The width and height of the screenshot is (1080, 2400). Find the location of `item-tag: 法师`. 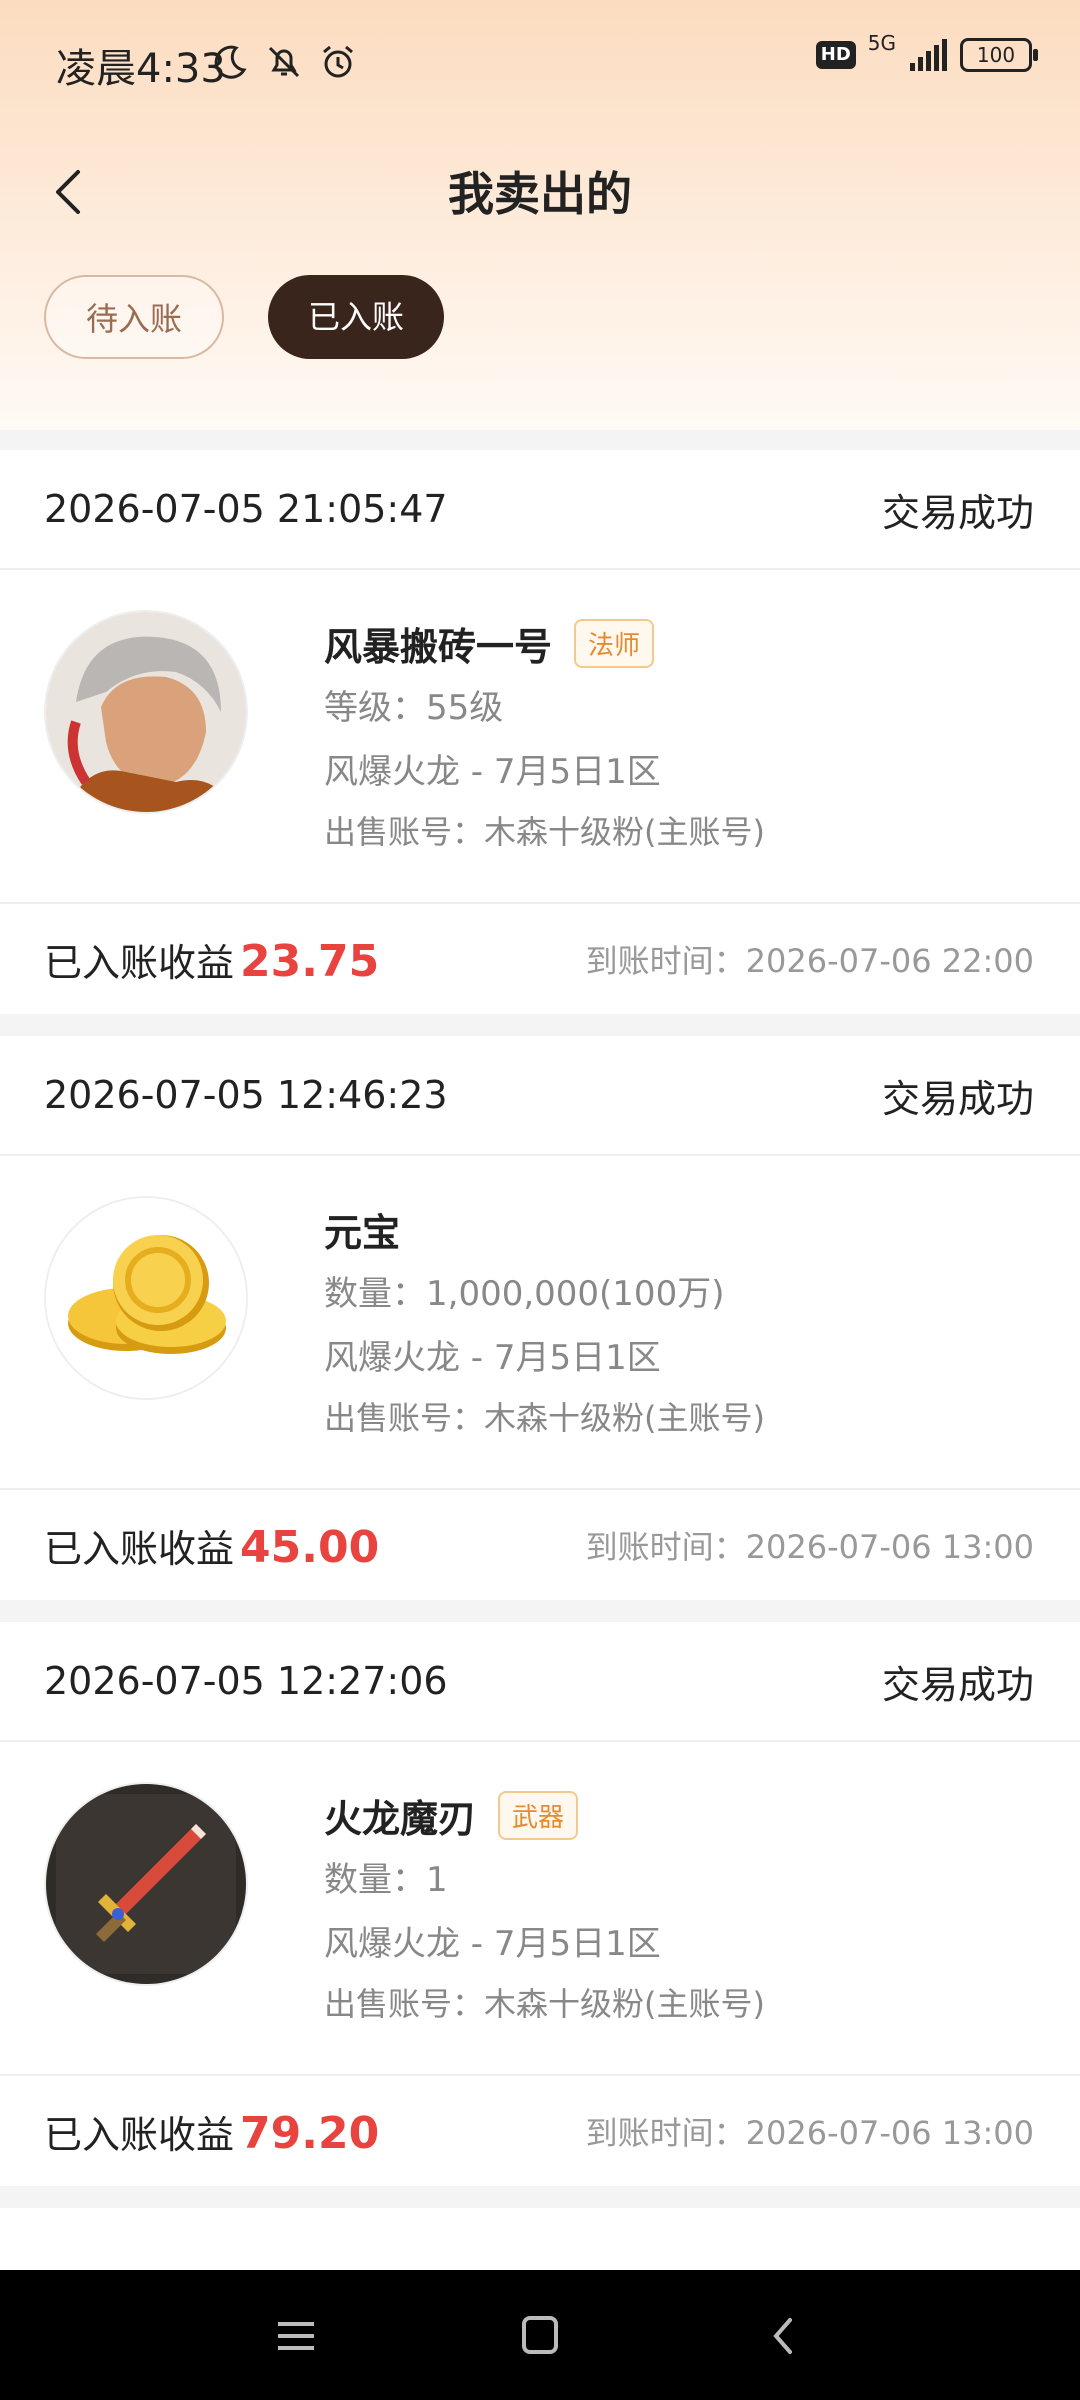

item-tag: 法师 is located at coordinates (614, 643).